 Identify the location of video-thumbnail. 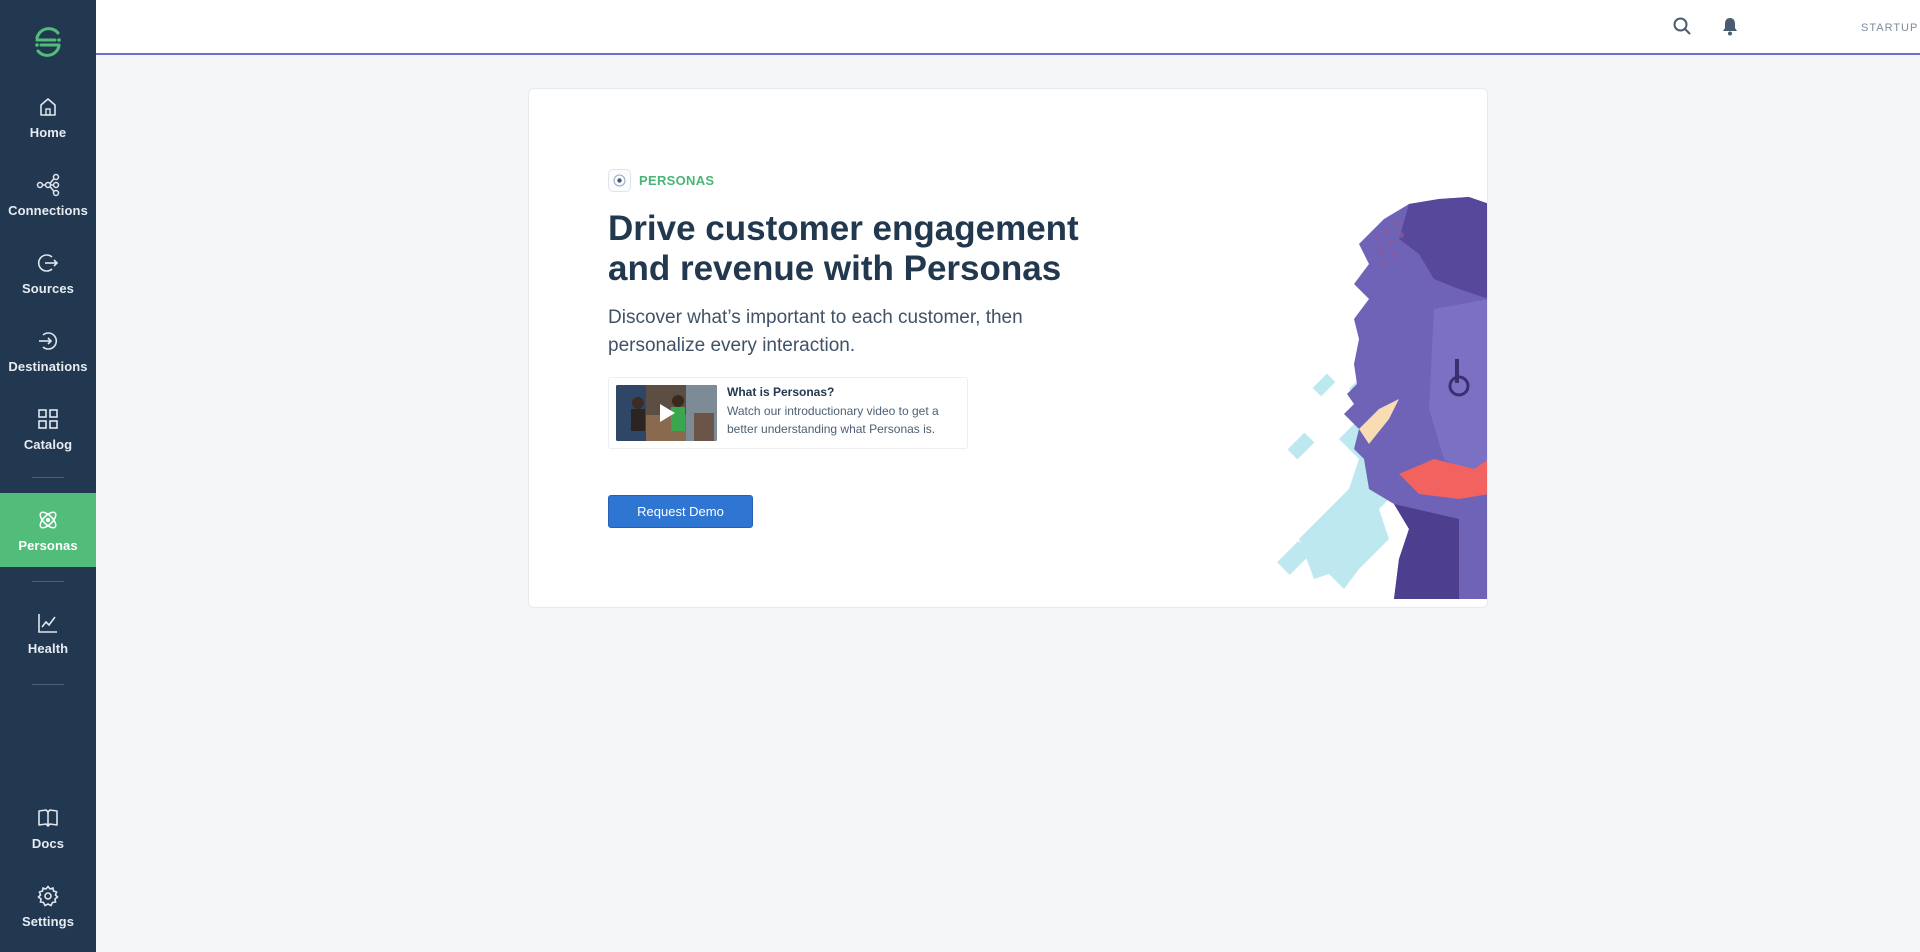
(666, 413).